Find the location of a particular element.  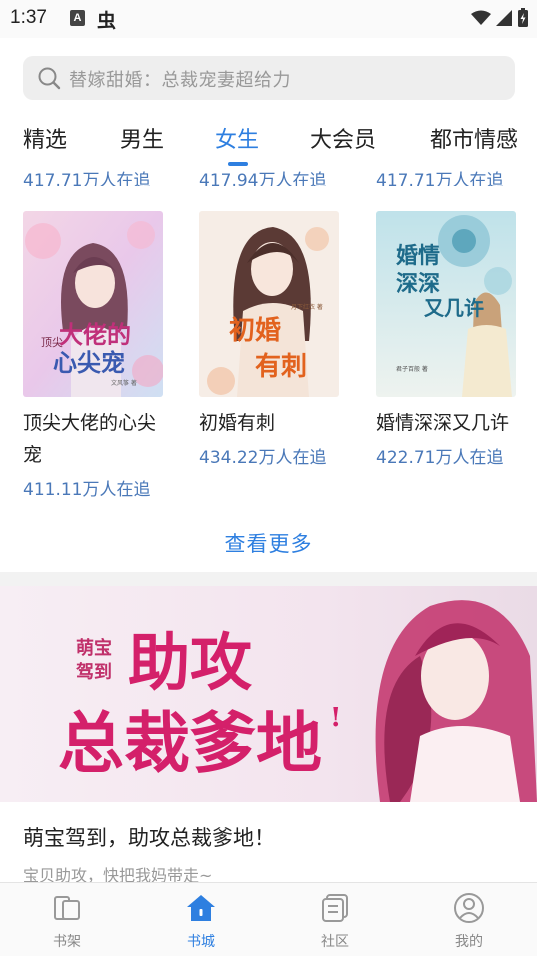

nav-community: 社区 is located at coordinates (335, 919).